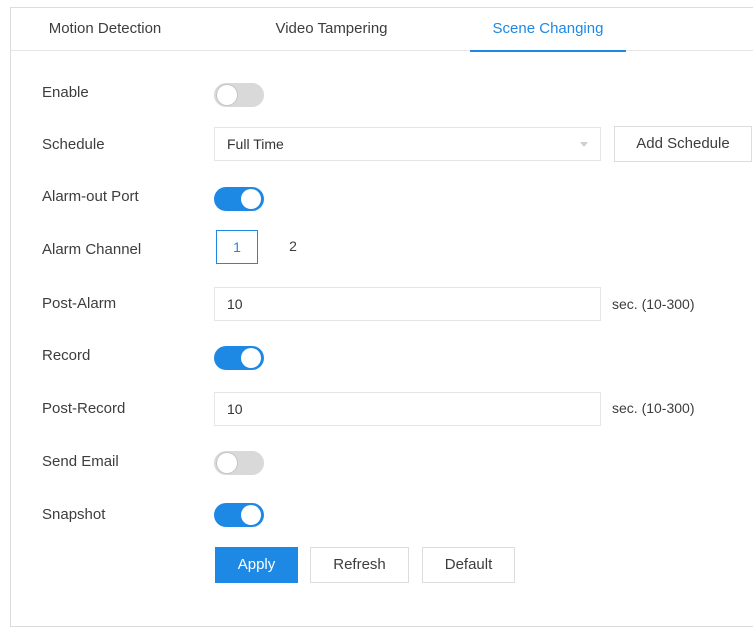 Image resolution: width=753 pixels, height=627 pixels. Describe the element at coordinates (683, 144) in the screenshot. I see `add-schedule-button: Add Schedule` at that location.